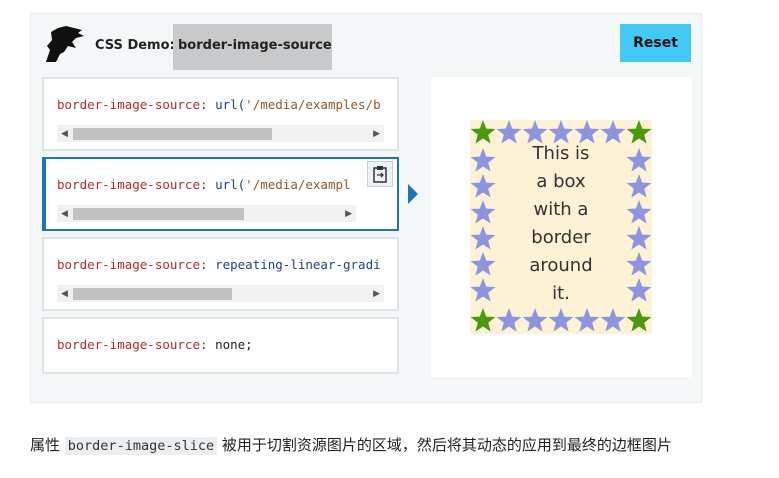  I want to click on reset-button: Reset, so click(655, 43).